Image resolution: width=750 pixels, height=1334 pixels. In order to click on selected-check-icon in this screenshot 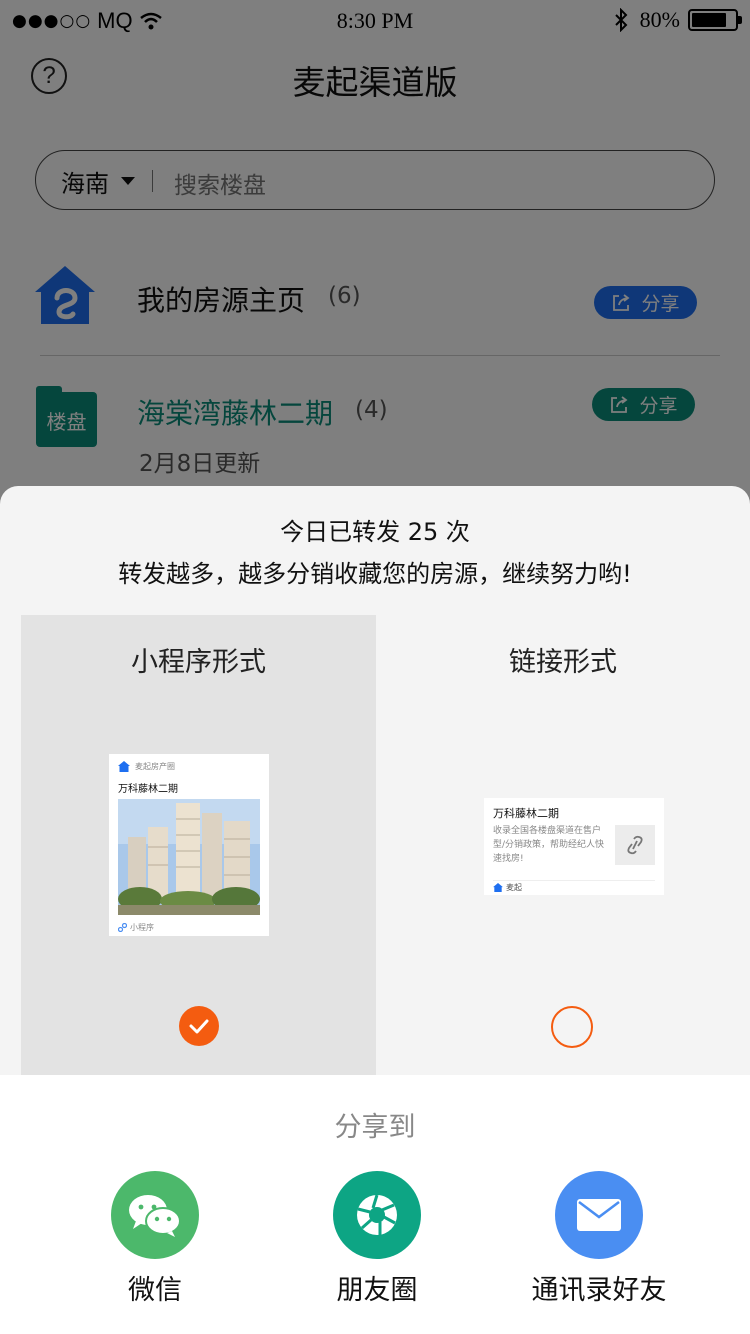, I will do `click(199, 1026)`.